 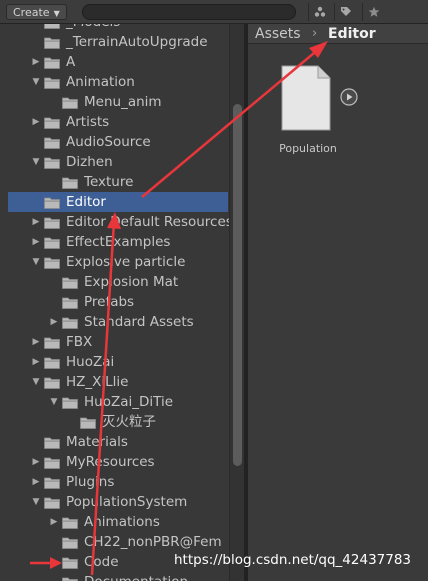 I want to click on tree-row: Explosion Mat, so click(x=115, y=282).